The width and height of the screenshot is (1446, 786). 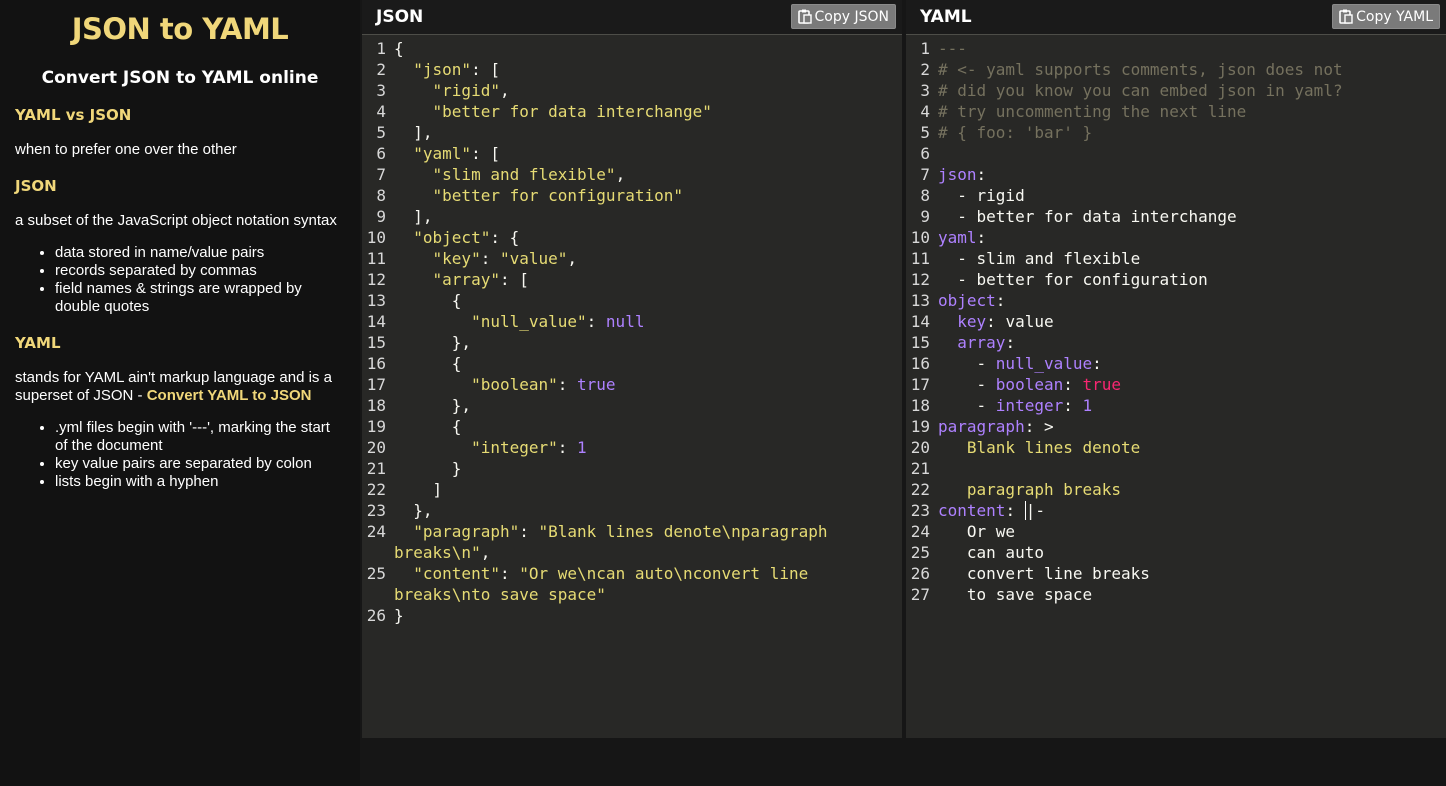 I want to click on line-number: 26, so click(x=920, y=573).